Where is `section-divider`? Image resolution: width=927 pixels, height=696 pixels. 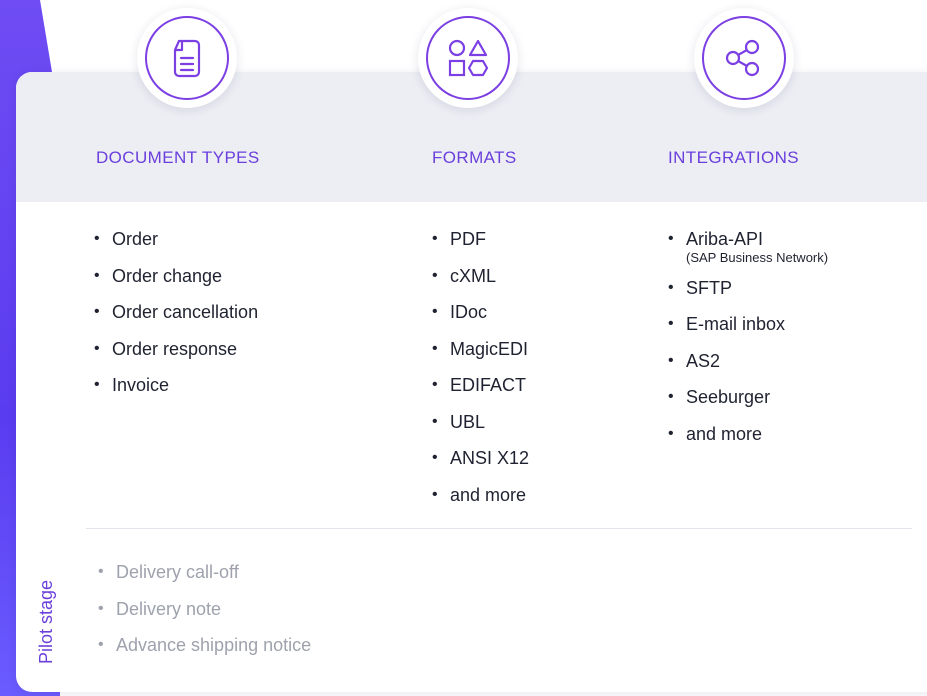
section-divider is located at coordinates (499, 528).